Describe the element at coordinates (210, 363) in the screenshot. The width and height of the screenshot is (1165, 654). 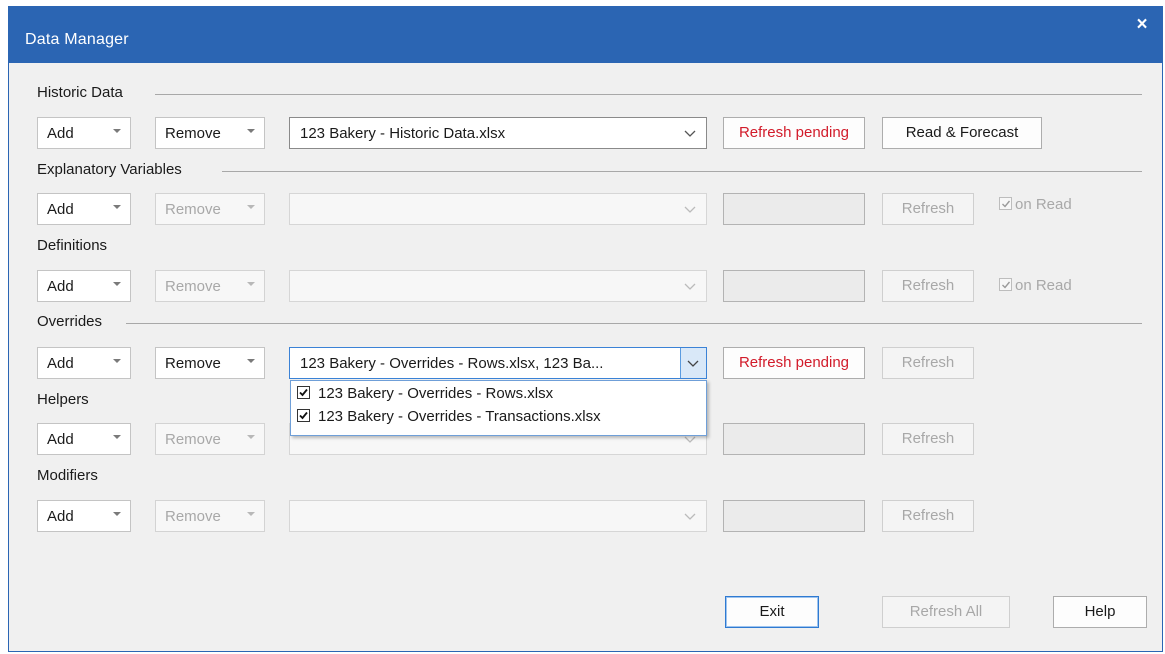
I see `overrides-remove-dropdown: Remove` at that location.